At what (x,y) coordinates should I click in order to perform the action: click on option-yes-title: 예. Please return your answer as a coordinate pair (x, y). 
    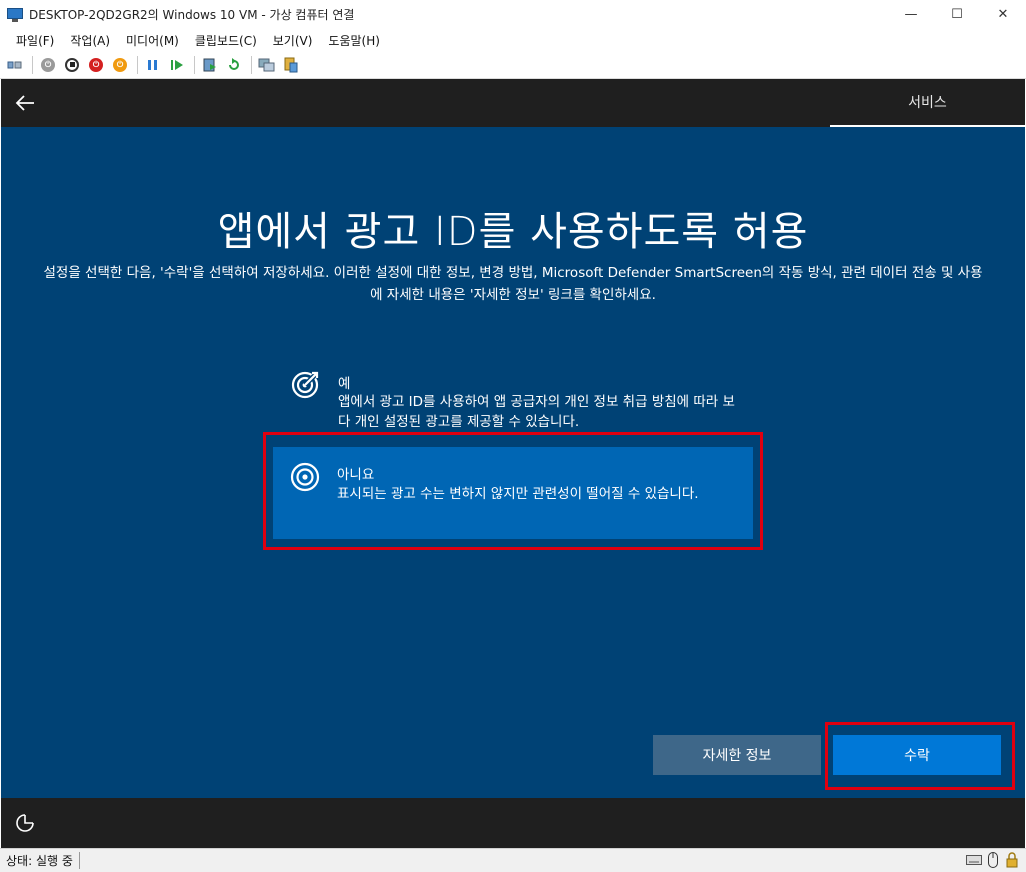
    Looking at the image, I should click on (344, 384).